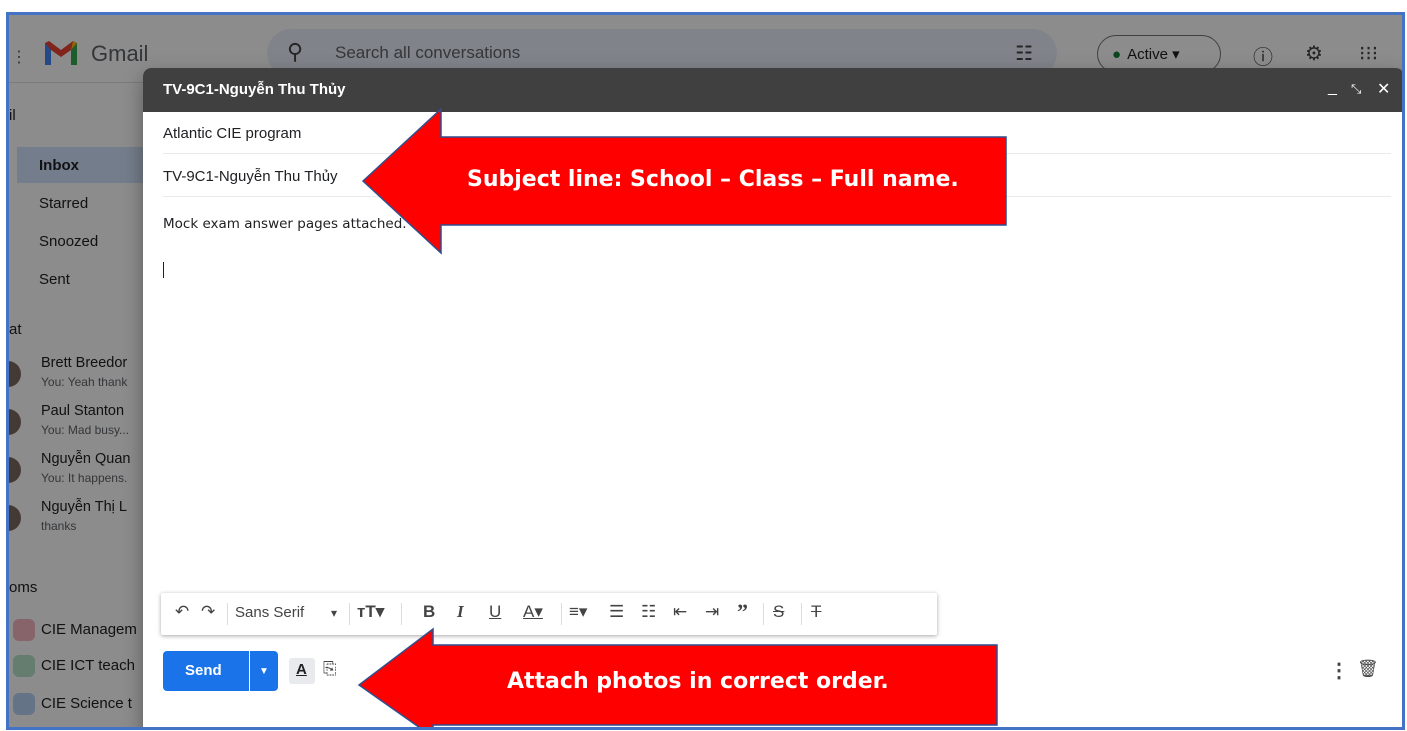 The width and height of the screenshot is (1407, 731). I want to click on discard-draft-trash-icon: 🗑, so click(1368, 669).